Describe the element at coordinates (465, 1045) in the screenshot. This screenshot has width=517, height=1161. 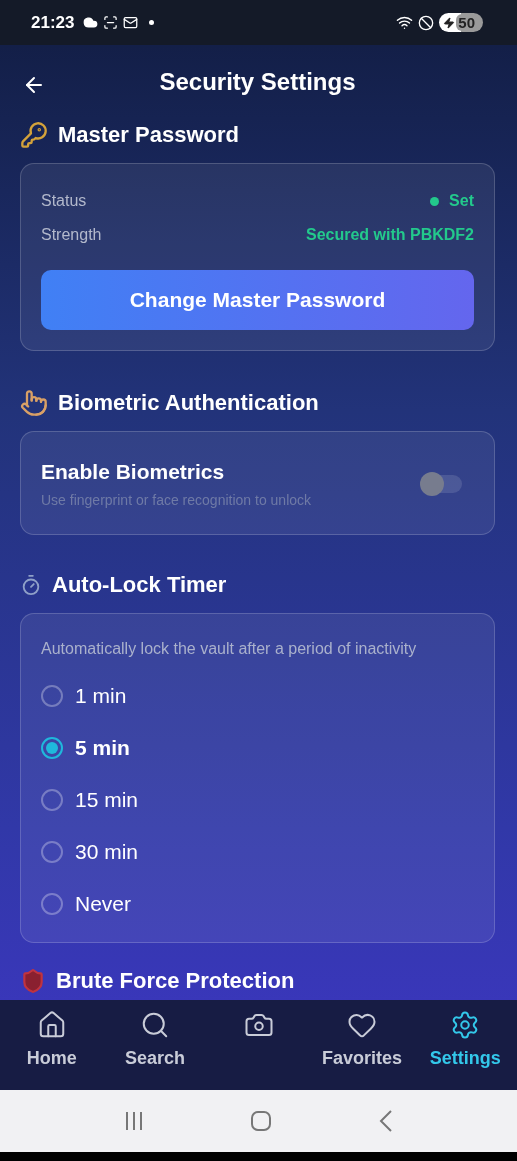
I see `nav-tab: Settings` at that location.